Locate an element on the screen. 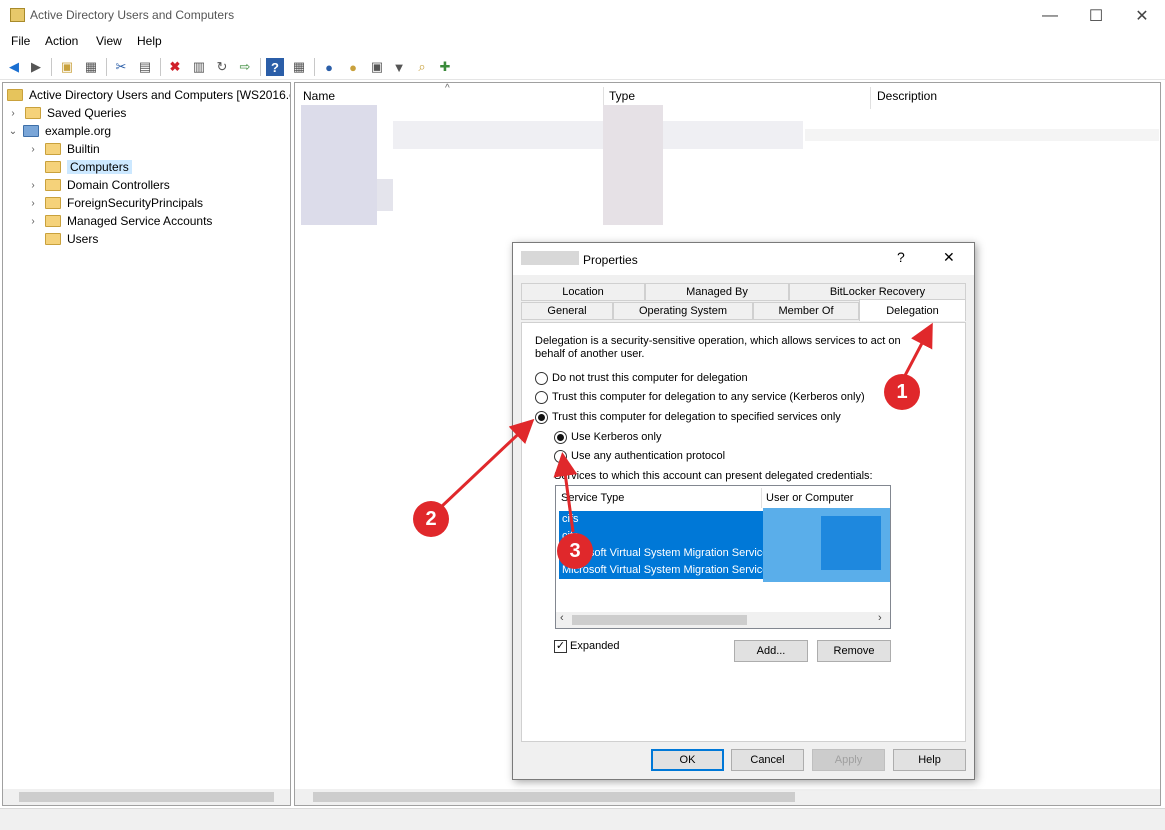  apply-button: Apply is located at coordinates (848, 760).